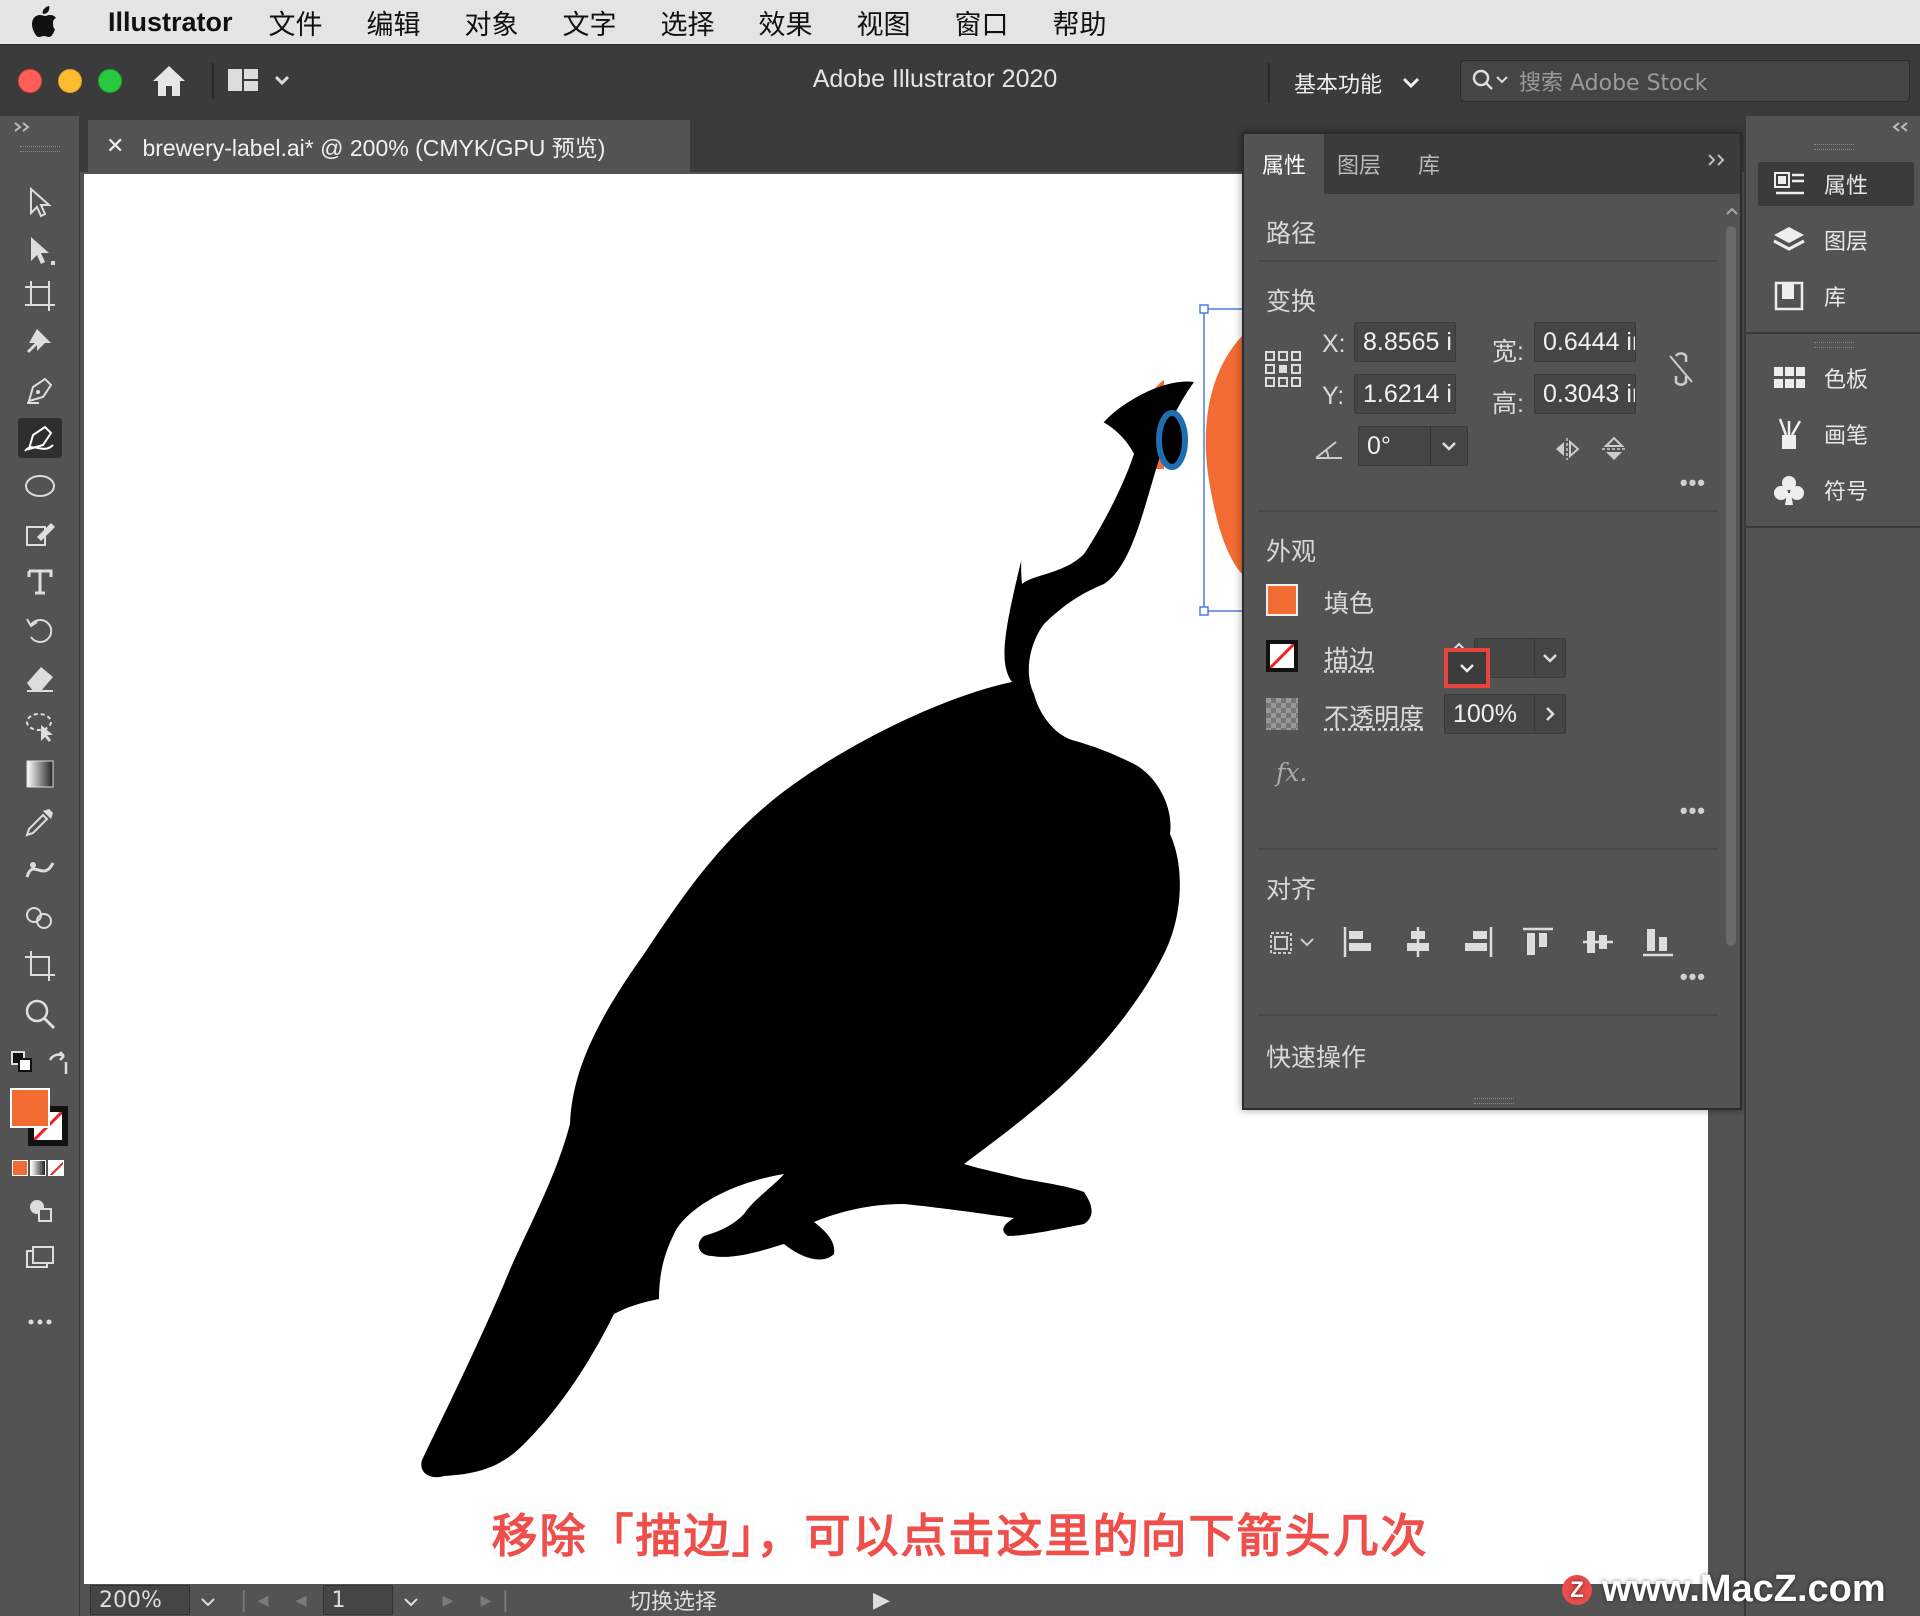 The image size is (1920, 1616). I want to click on dock-layers: 图层, so click(1836, 240).